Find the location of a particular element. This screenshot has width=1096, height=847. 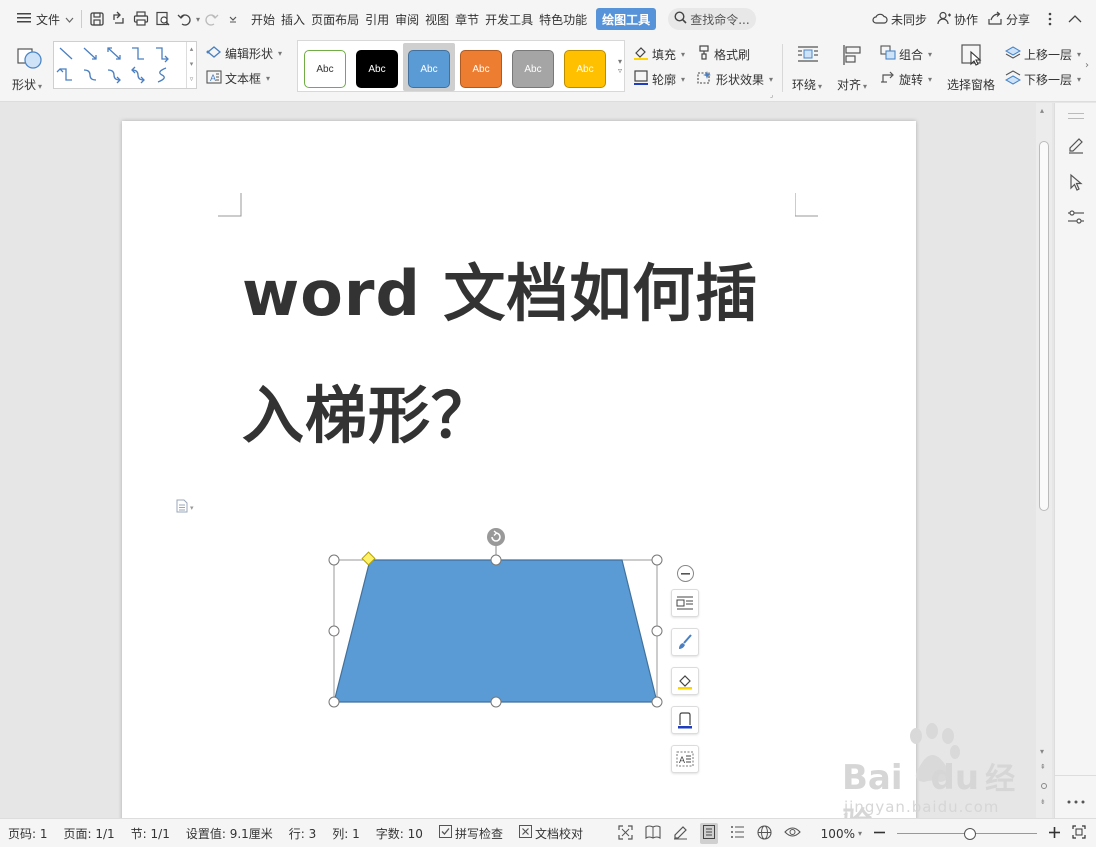

zoom-slider is located at coordinates (967, 834).